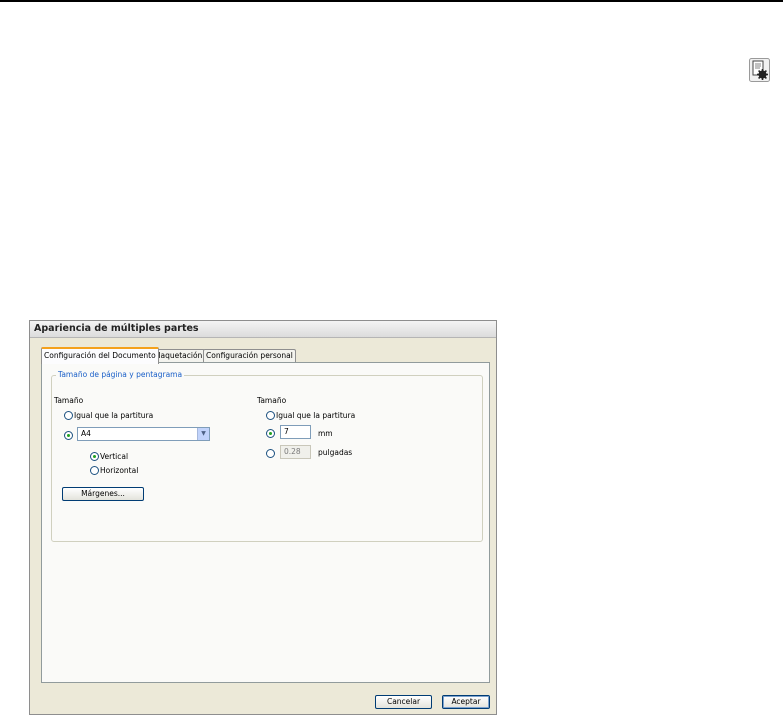 The width and height of the screenshot is (783, 715). I want to click on accept-button: Aceptar, so click(466, 702).